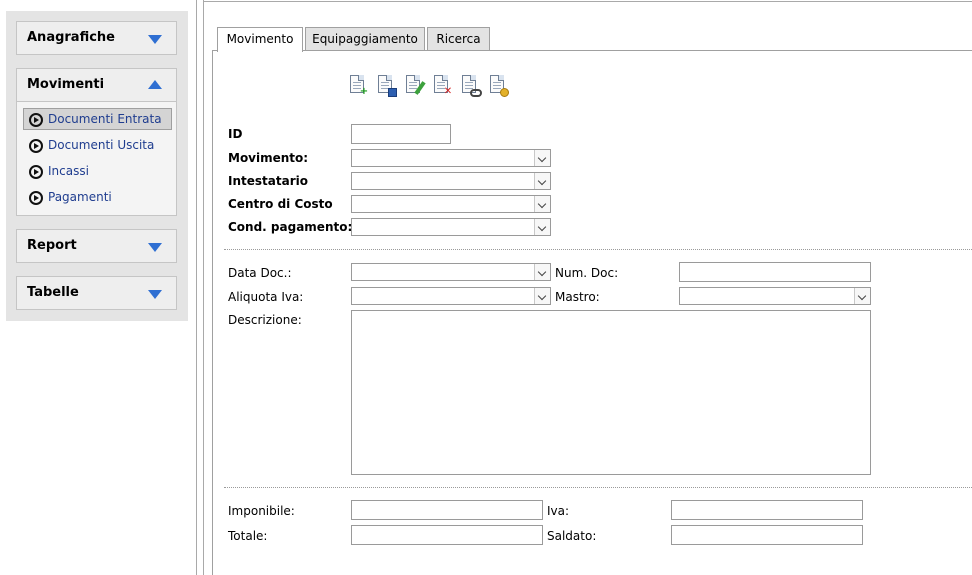 Image resolution: width=972 pixels, height=575 pixels. What do you see at coordinates (196, 287) in the screenshot?
I see `splitter-bar` at bounding box center [196, 287].